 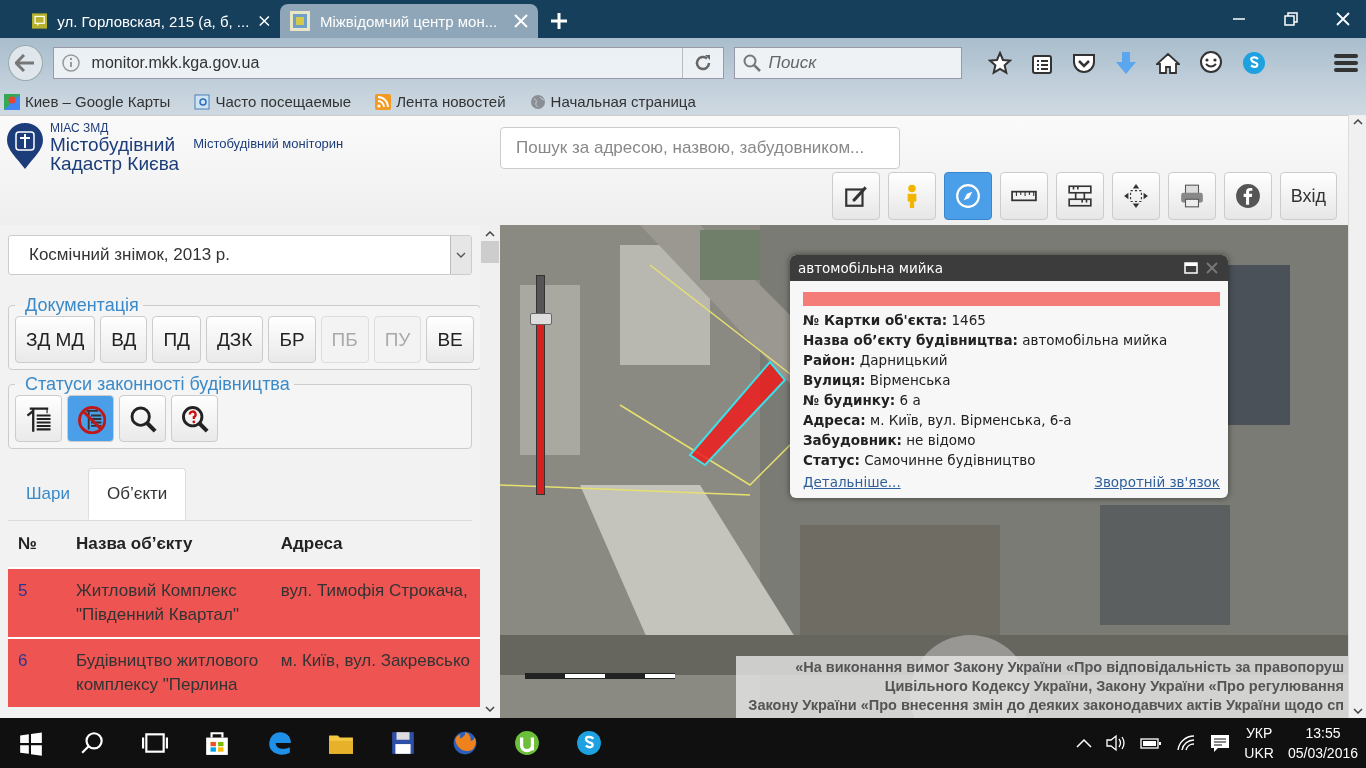 What do you see at coordinates (1211, 63) in the screenshot?
I see `smiley-icon` at bounding box center [1211, 63].